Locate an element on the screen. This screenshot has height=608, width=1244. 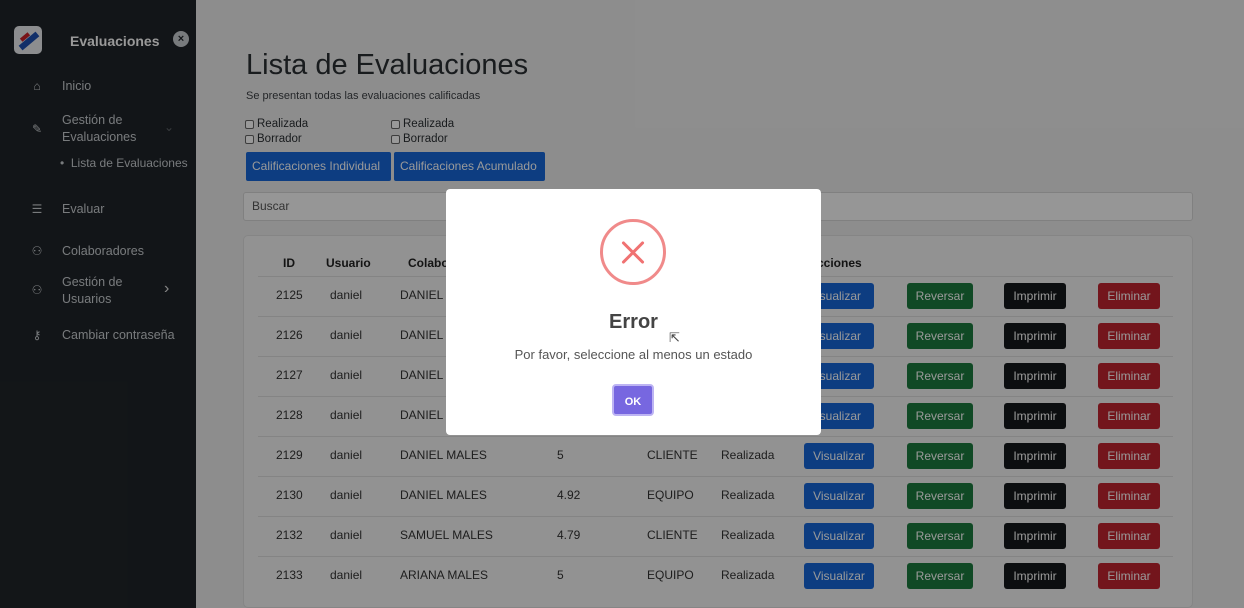
dialog-message: Por favor, seleccione al menos un estado is located at coordinates (633, 354).